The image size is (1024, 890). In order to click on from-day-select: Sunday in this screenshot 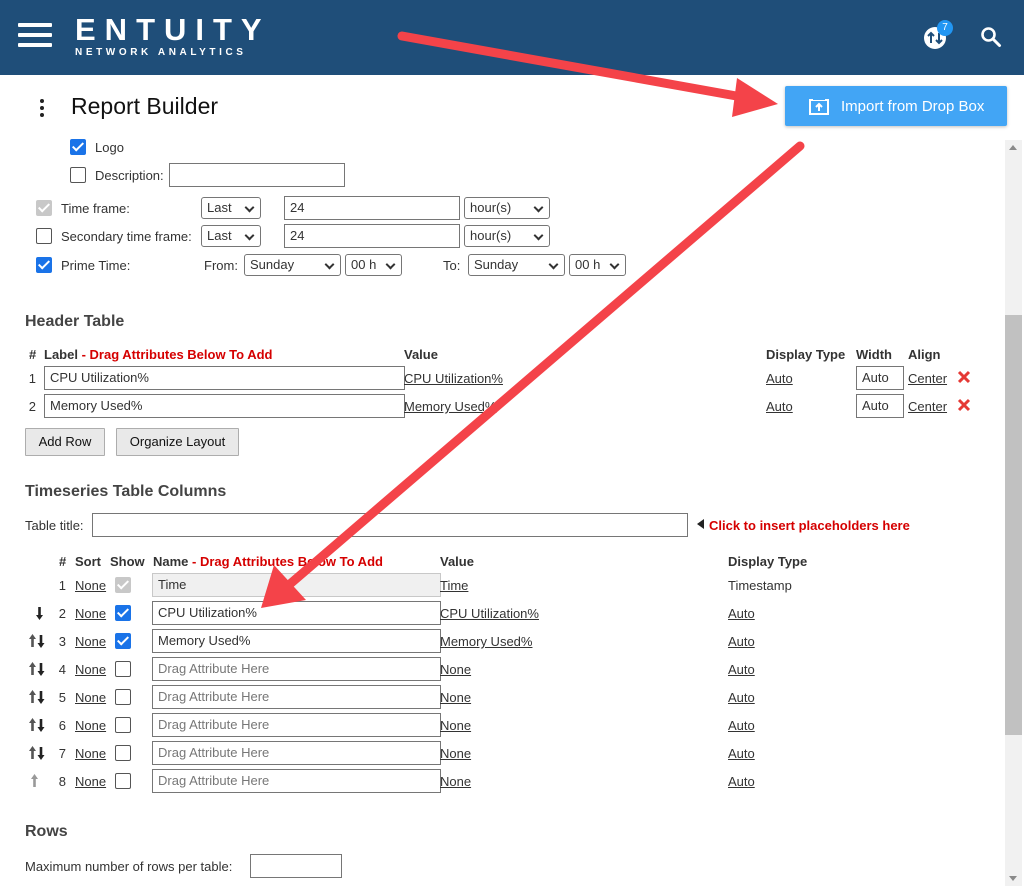, I will do `click(292, 265)`.